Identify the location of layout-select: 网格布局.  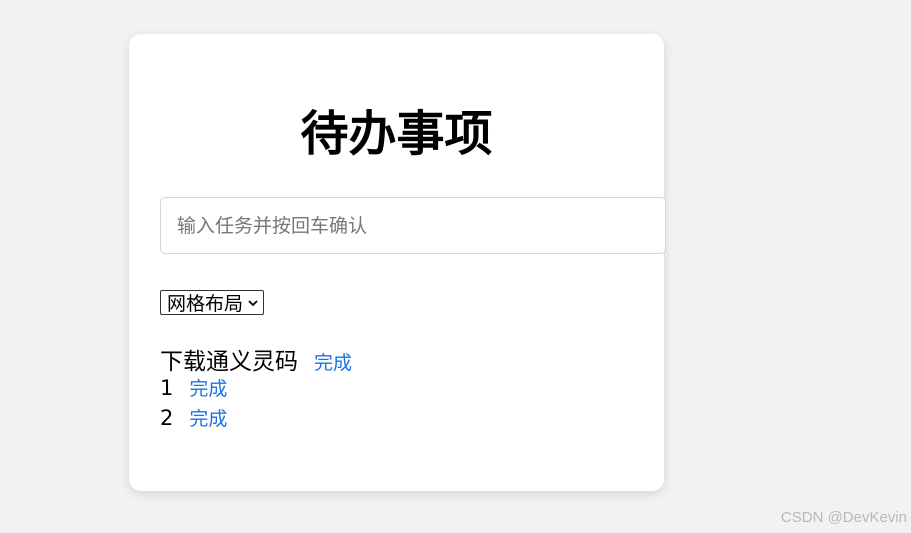
(212, 302).